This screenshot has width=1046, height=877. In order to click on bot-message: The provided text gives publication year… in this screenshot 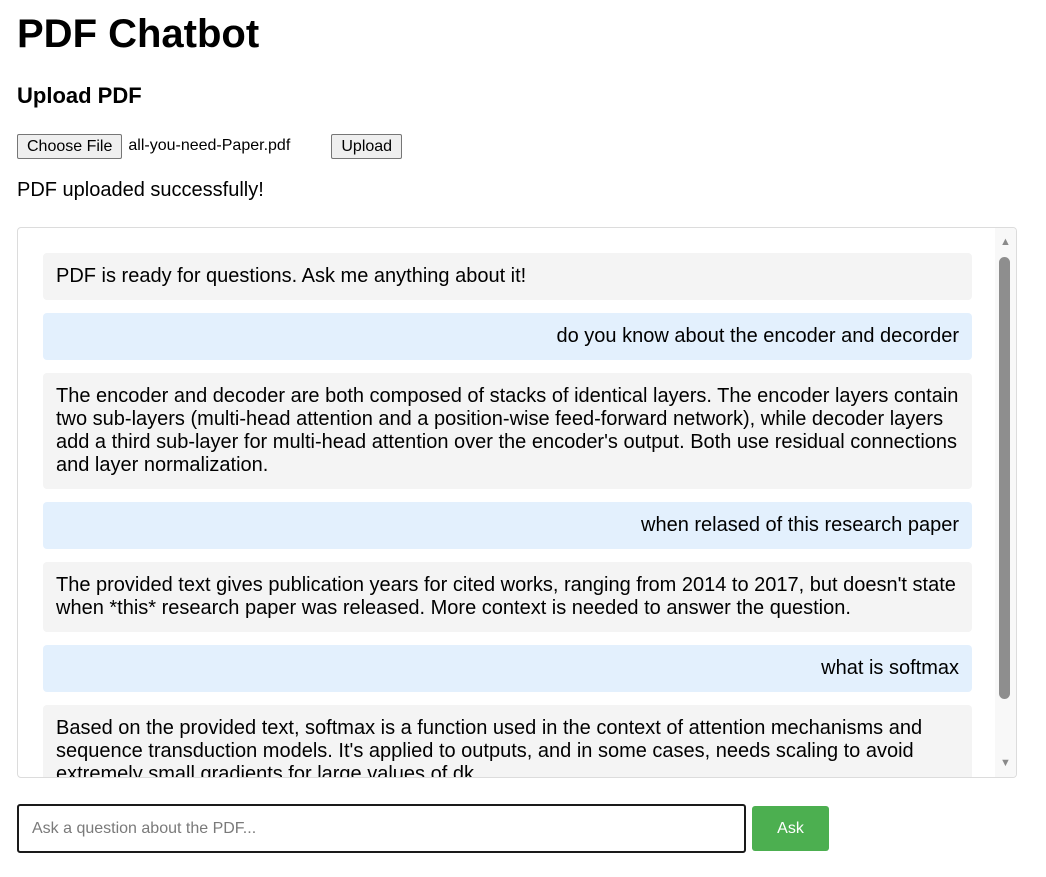, I will do `click(507, 597)`.